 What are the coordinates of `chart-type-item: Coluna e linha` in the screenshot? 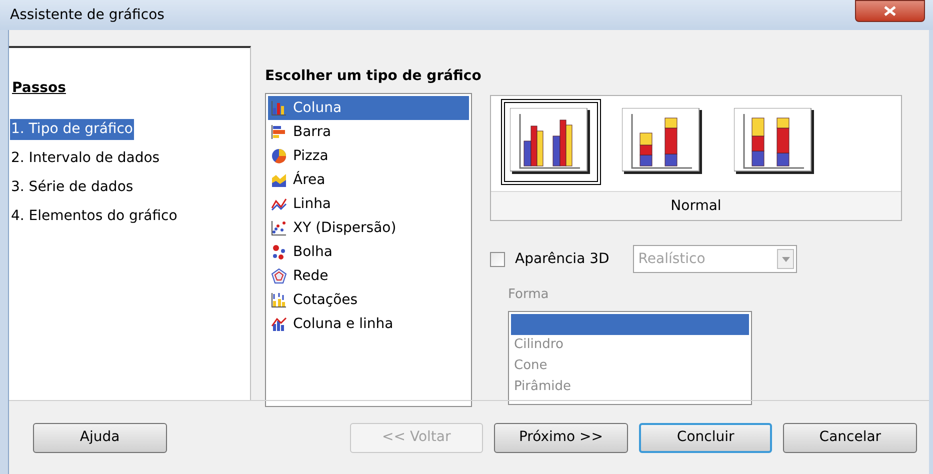 It's located at (368, 324).